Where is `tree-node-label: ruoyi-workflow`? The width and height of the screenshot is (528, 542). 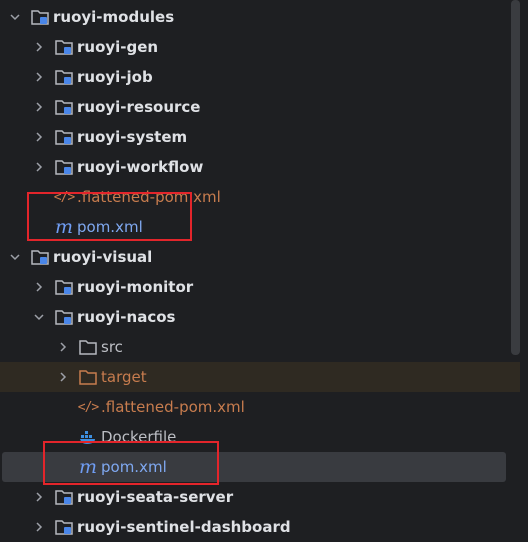 tree-node-label: ruoyi-workflow is located at coordinates (140, 167).